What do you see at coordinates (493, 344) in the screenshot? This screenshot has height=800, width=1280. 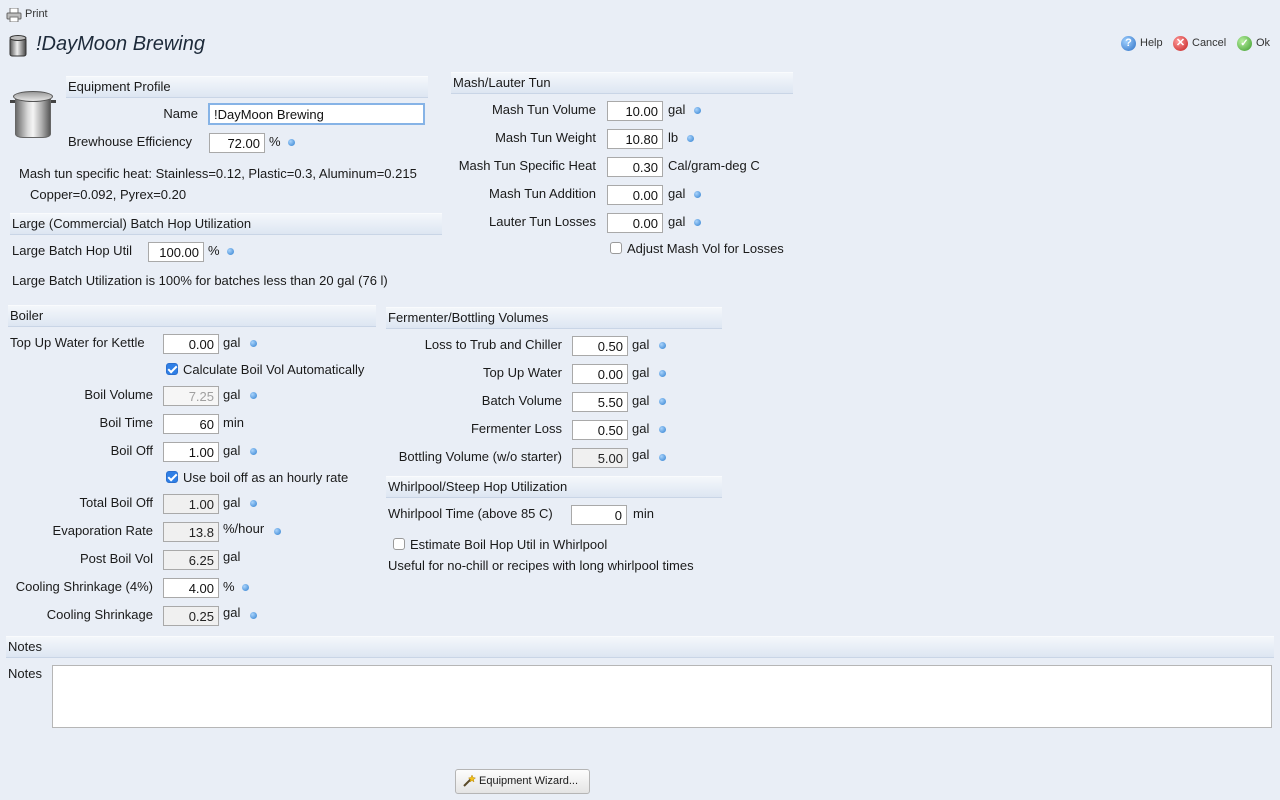 I see `trub-chiller-label: Loss to Trub and Chiller` at bounding box center [493, 344].